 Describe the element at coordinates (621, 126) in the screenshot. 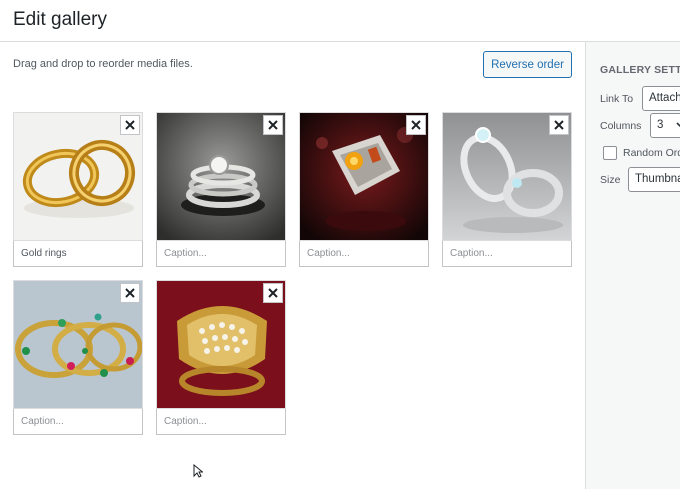

I see `columns-label: Columns` at that location.